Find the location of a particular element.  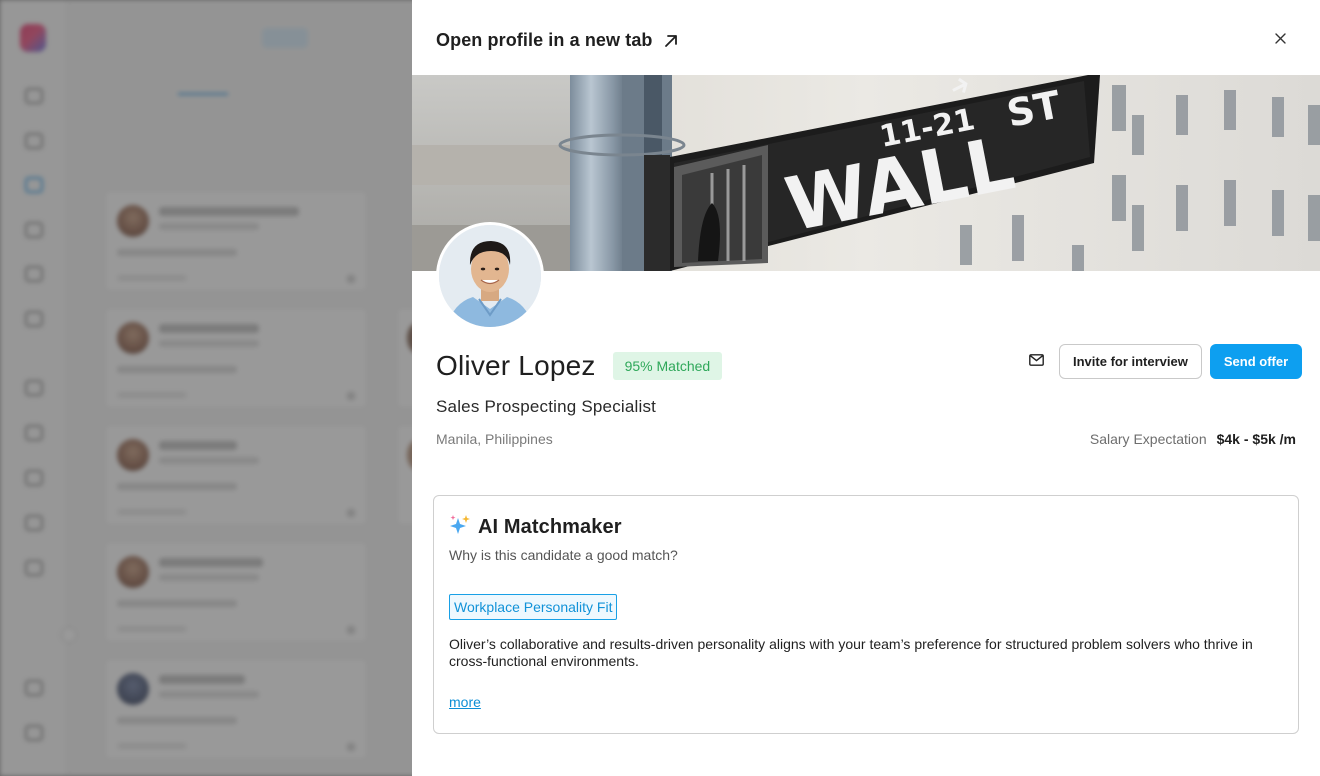

candidate-job-title: Sales Prospecting Specialist is located at coordinates (546, 406).